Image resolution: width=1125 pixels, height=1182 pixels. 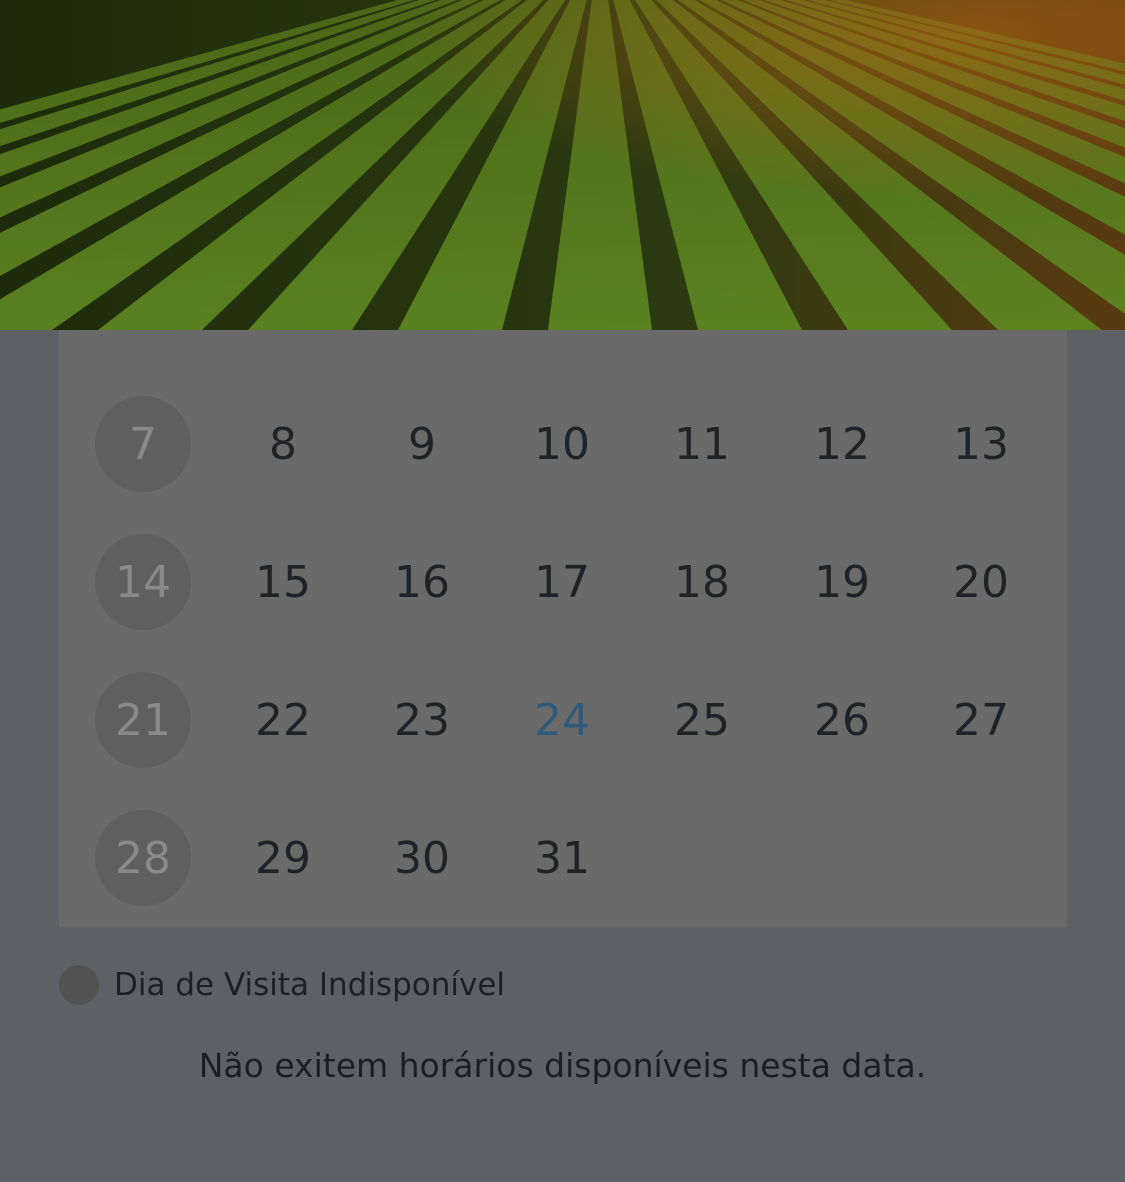 What do you see at coordinates (422, 858) in the screenshot?
I see `calendar-day-30: 30` at bounding box center [422, 858].